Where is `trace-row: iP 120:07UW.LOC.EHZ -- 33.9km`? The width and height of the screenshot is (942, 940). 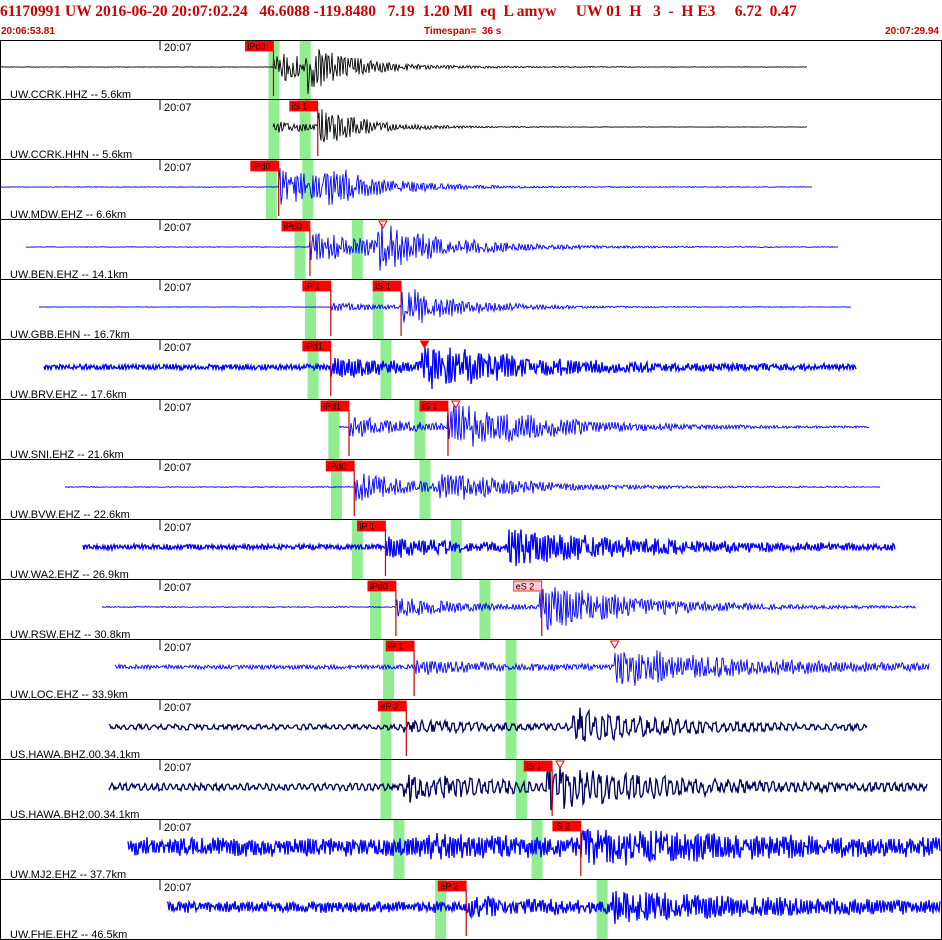
trace-row: iP 120:07UW.LOC.EHZ -- 33.9km is located at coordinates (471, 670).